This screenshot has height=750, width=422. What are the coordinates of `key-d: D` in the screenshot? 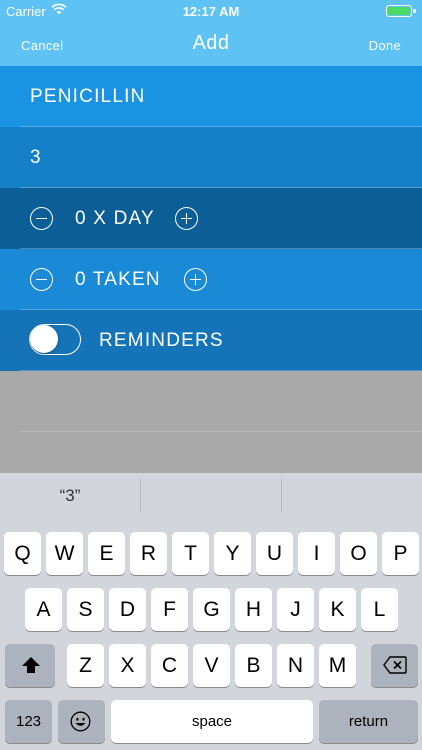 It's located at (127, 609).